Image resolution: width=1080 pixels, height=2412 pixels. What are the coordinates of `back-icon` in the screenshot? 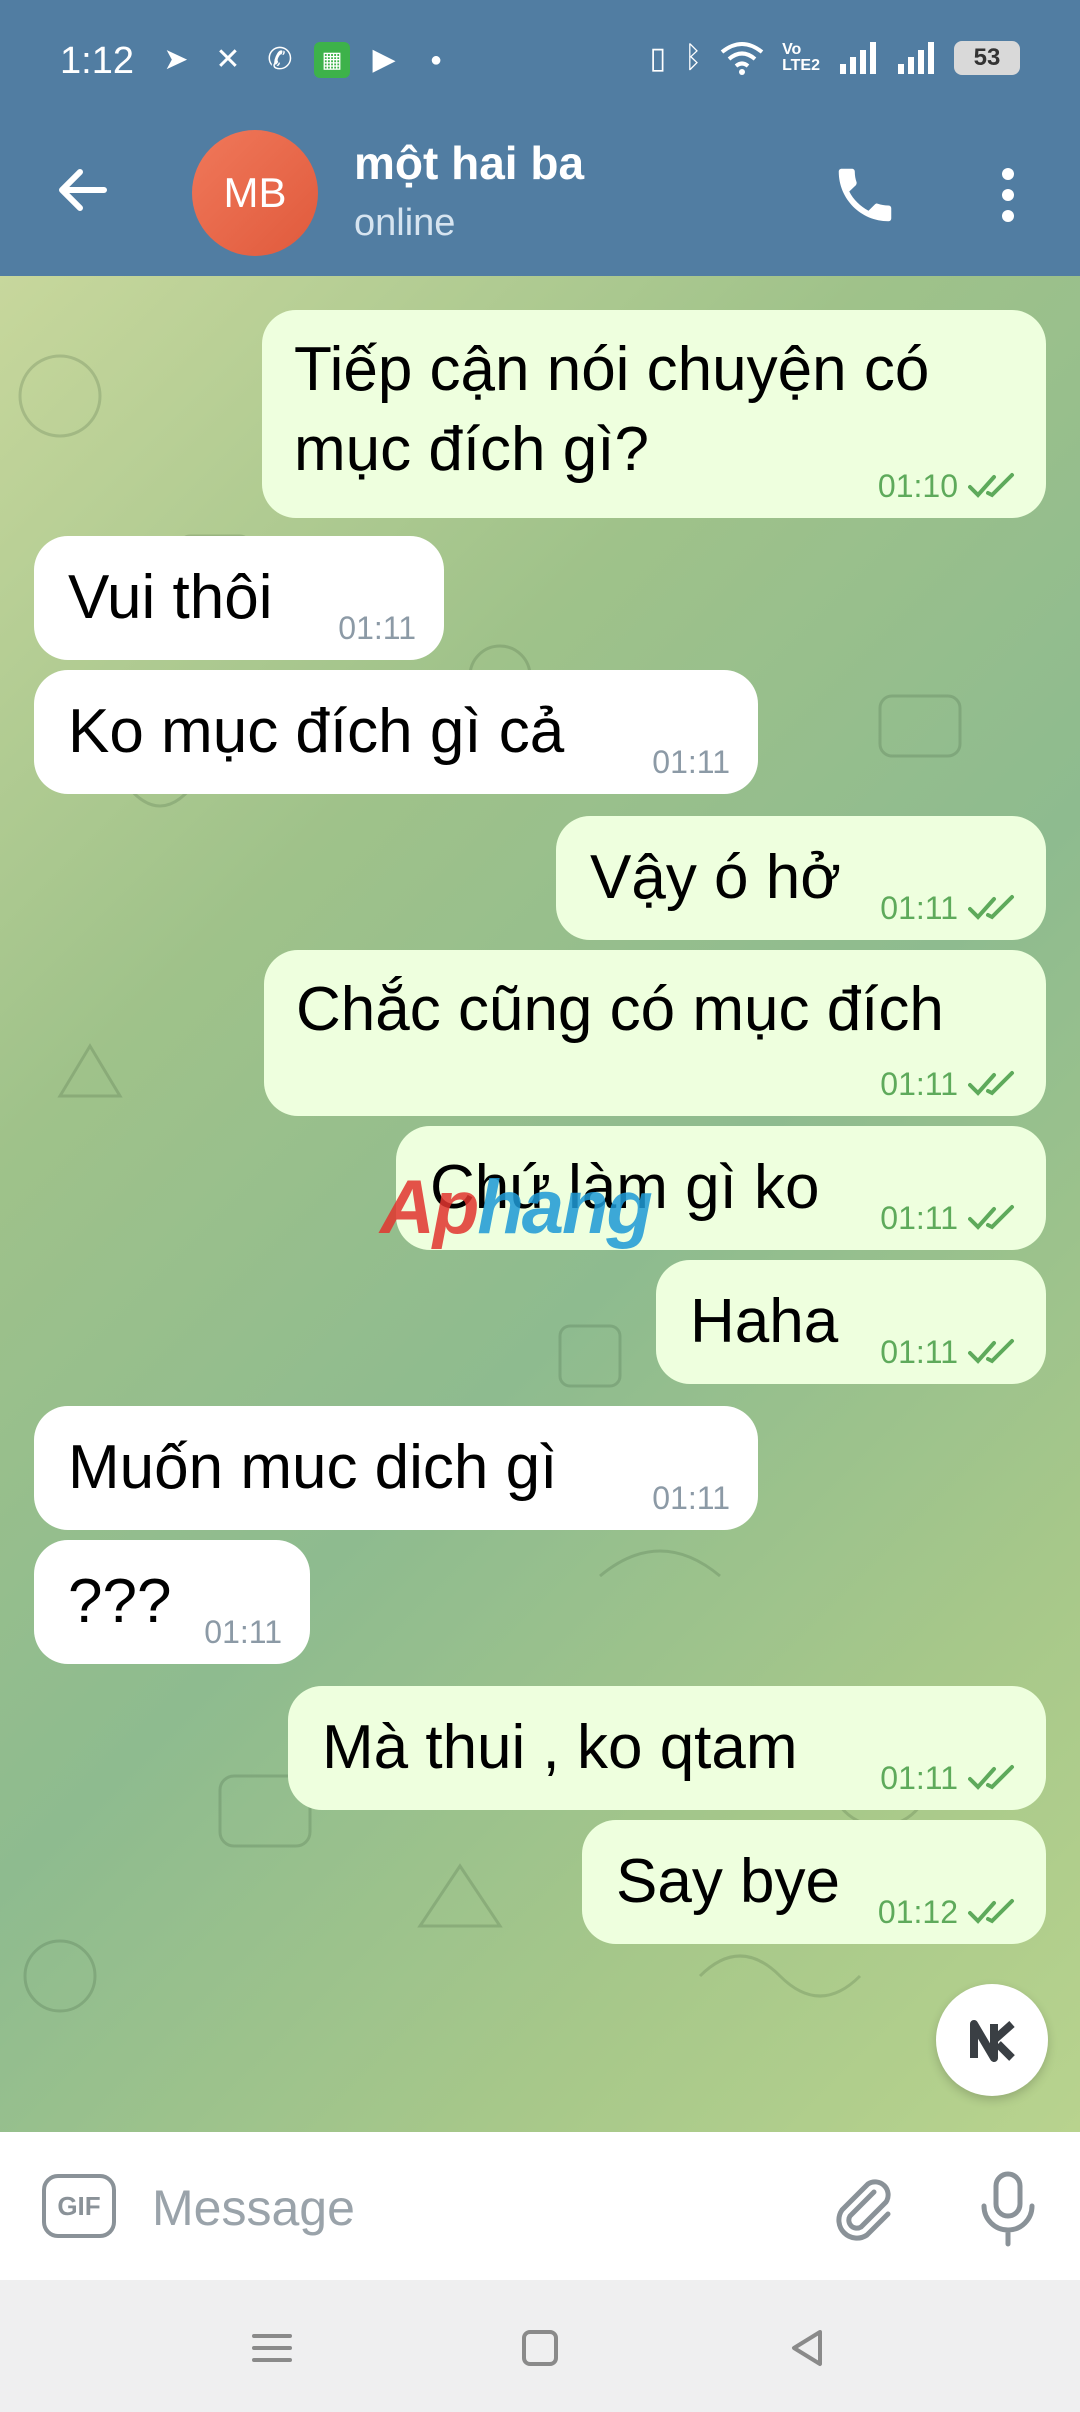 It's located at (808, 2348).